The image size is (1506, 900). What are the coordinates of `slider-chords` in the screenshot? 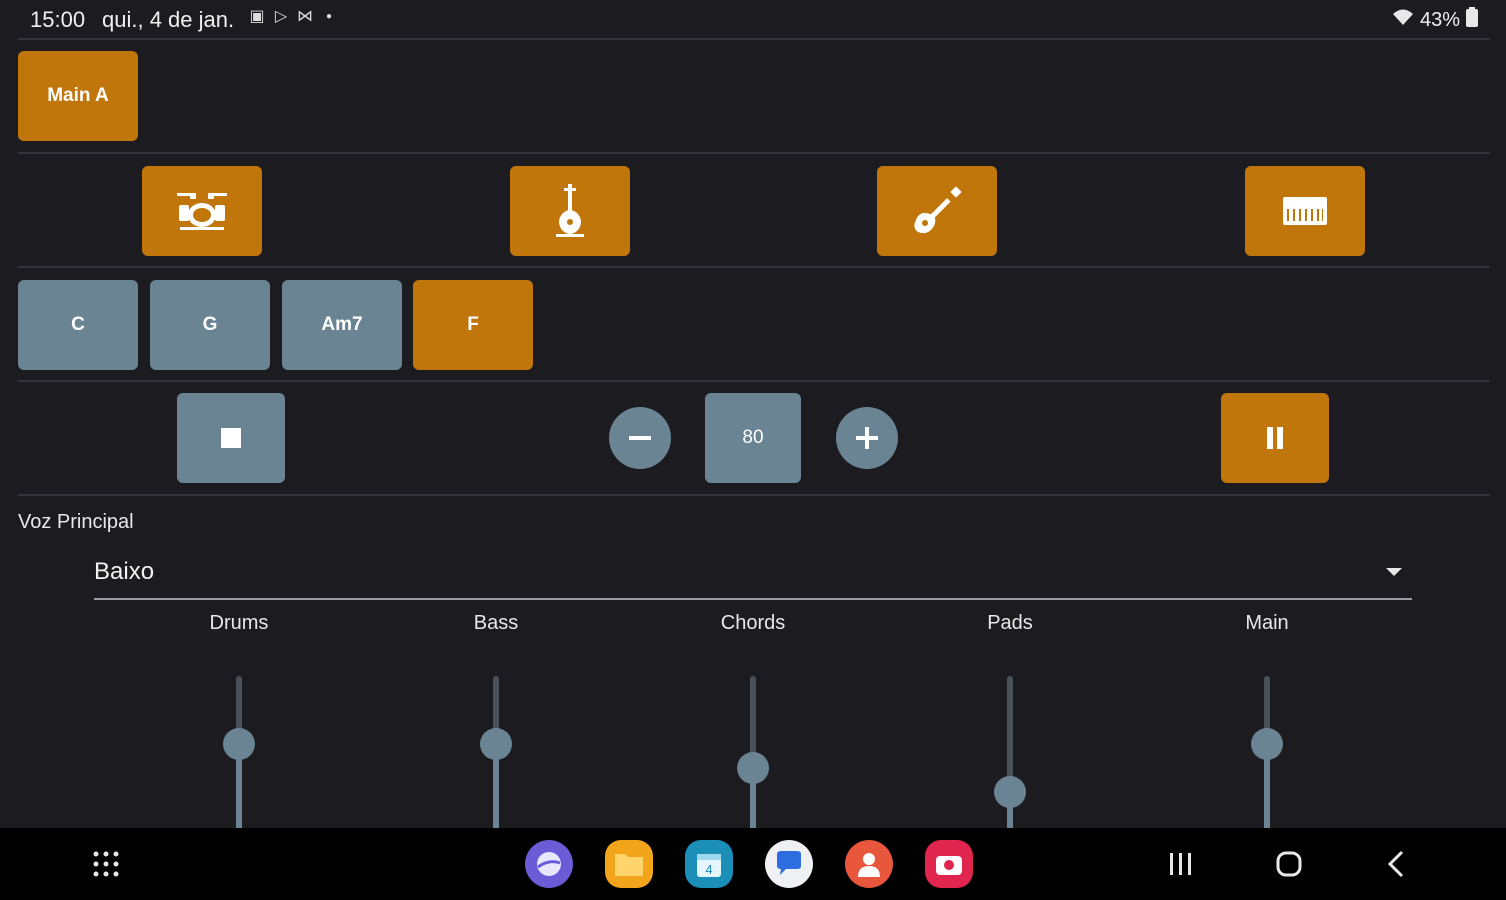 It's located at (753, 753).